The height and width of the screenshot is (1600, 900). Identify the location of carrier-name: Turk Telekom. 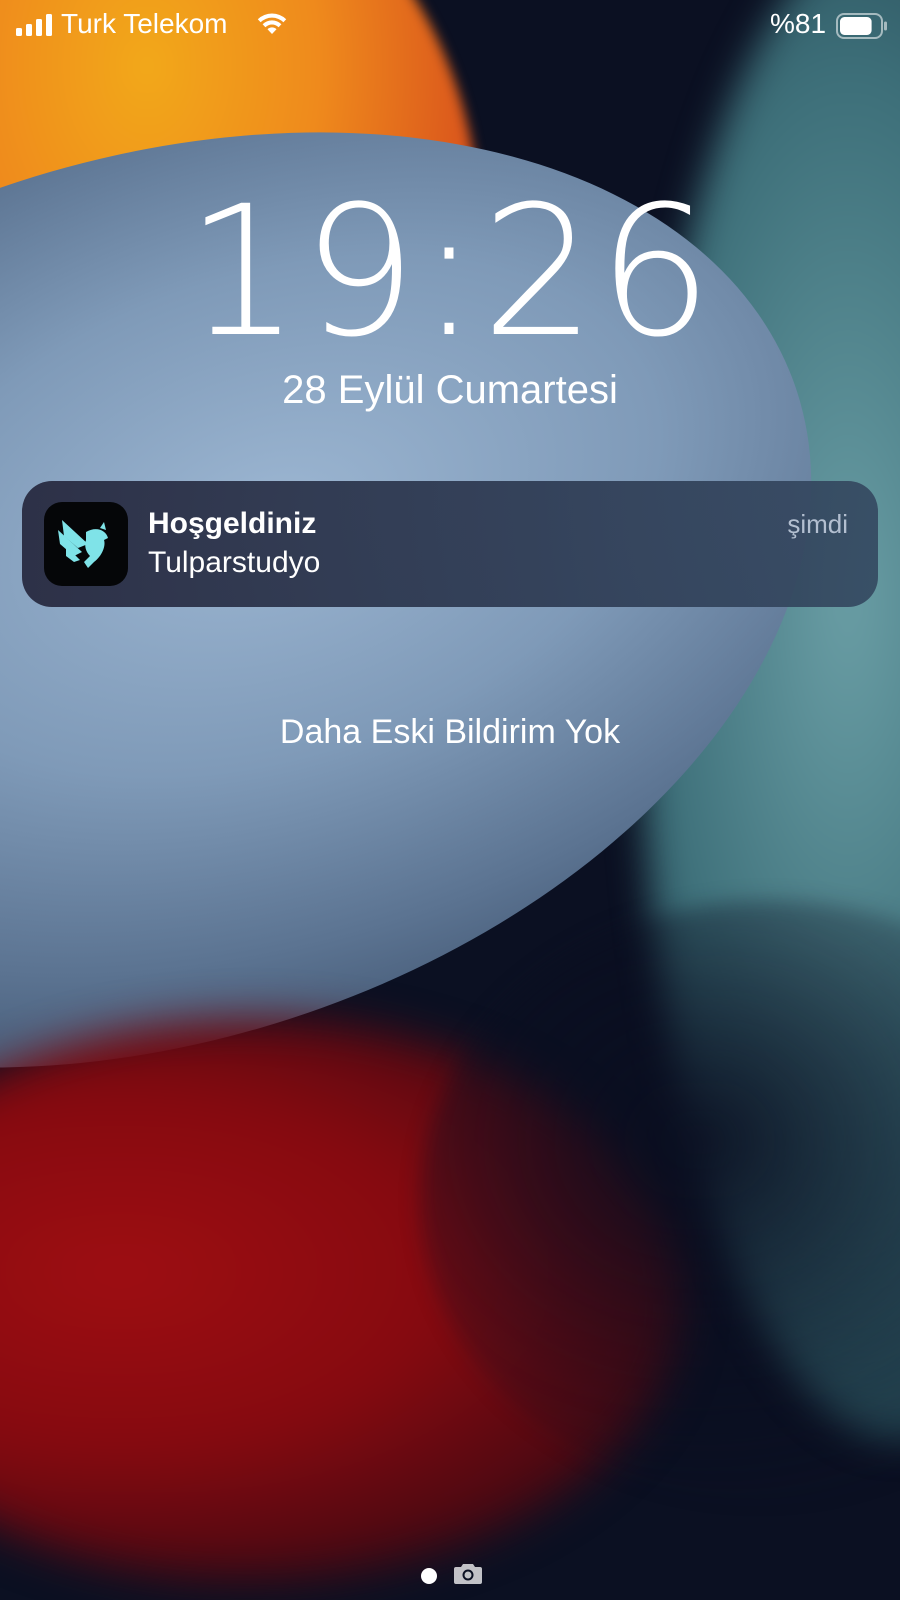
(144, 23).